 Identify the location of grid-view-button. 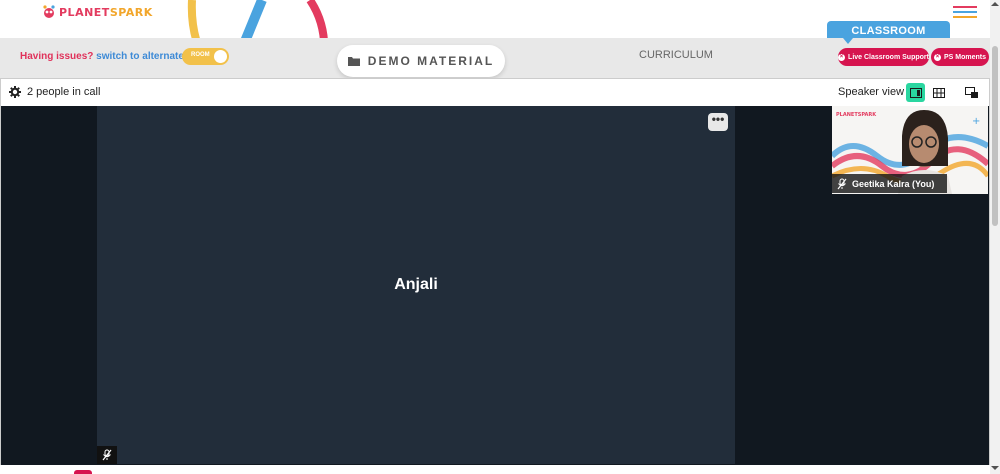
(938, 92).